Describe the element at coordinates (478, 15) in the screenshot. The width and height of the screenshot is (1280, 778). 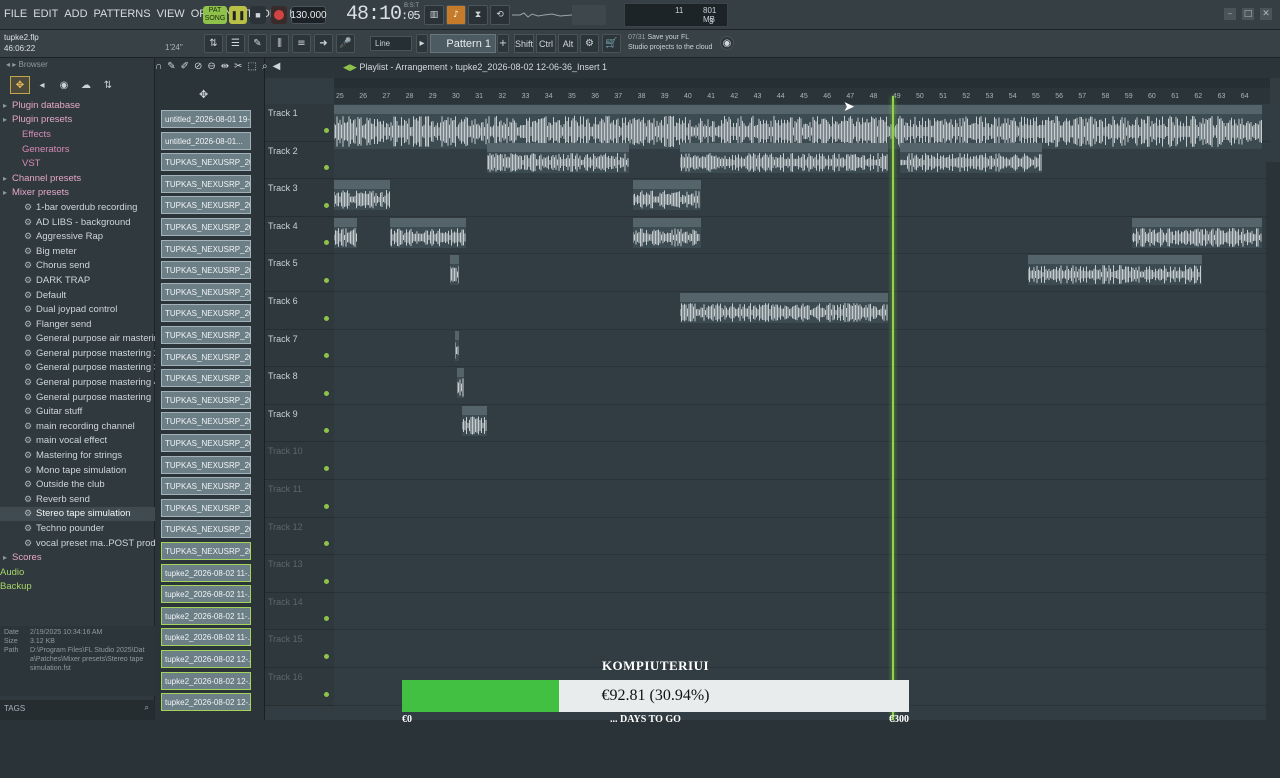
I see `wait-input-icon: ⧗` at that location.